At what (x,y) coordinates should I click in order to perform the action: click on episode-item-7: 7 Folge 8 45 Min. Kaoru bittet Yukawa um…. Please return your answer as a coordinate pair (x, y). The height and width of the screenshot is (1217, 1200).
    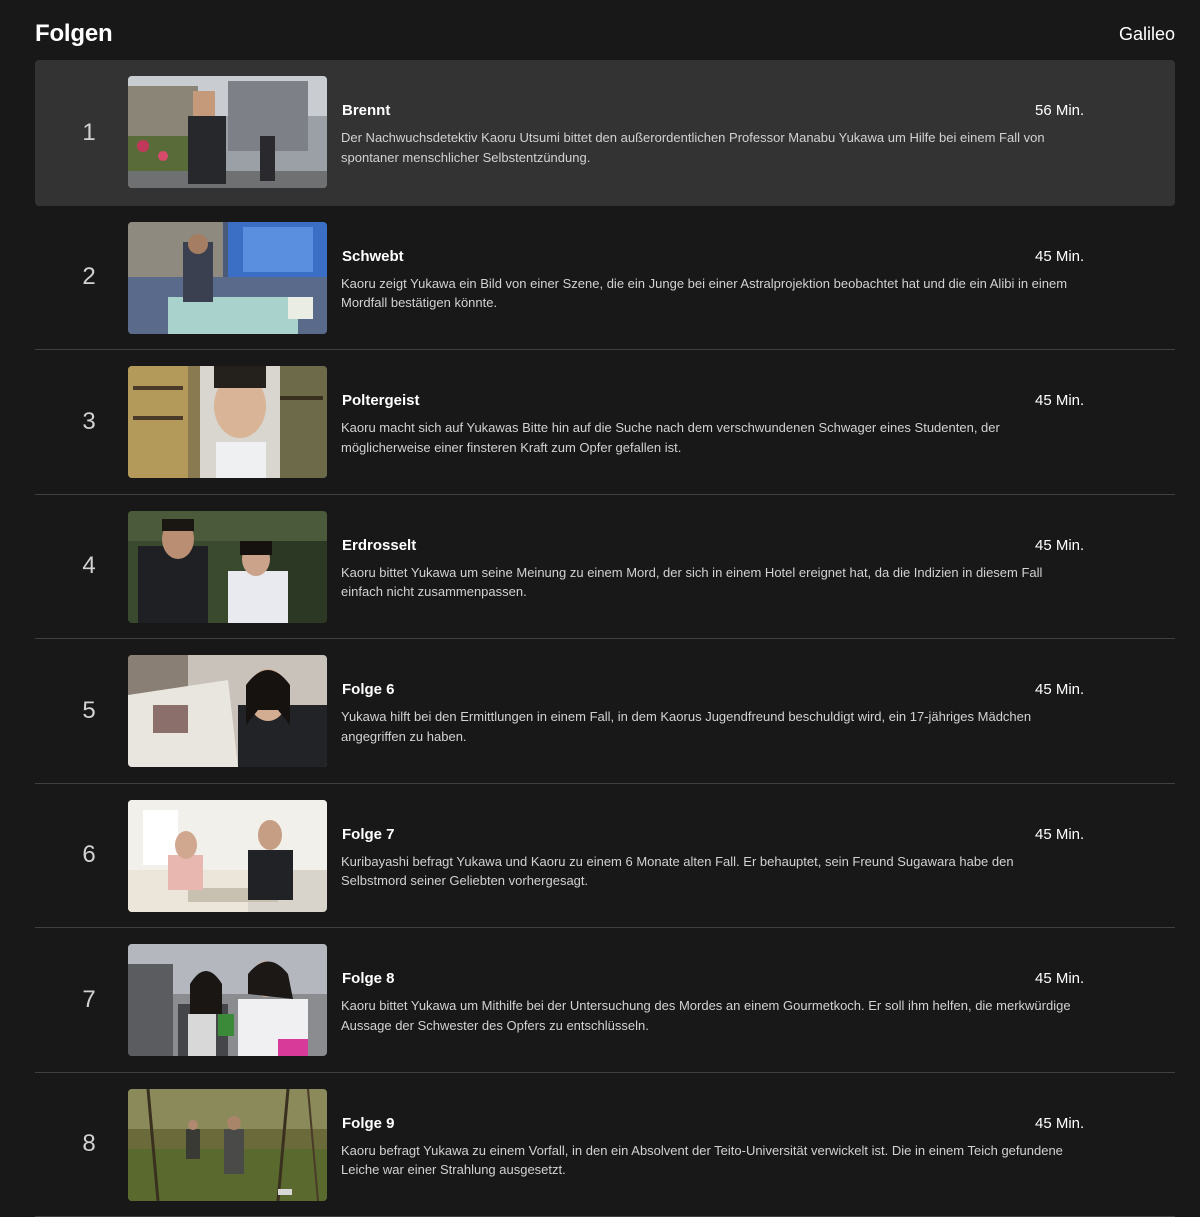
    Looking at the image, I should click on (605, 1000).